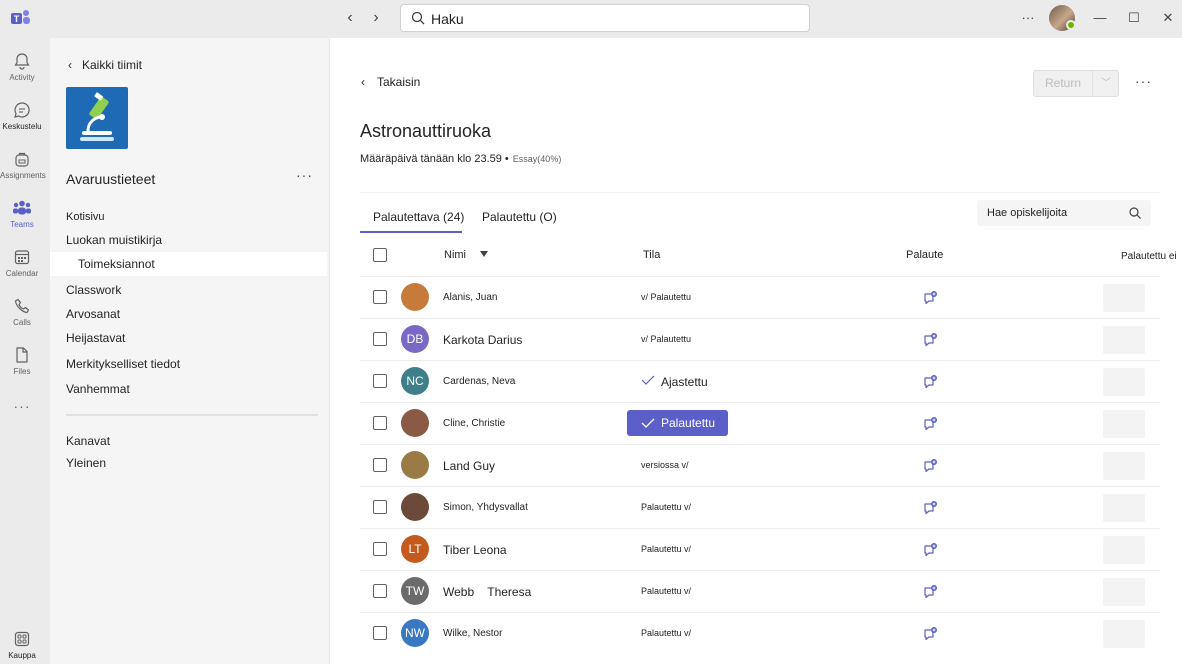 The image size is (1182, 664). What do you see at coordinates (484, 254) in the screenshot?
I see `sort-down-icon` at bounding box center [484, 254].